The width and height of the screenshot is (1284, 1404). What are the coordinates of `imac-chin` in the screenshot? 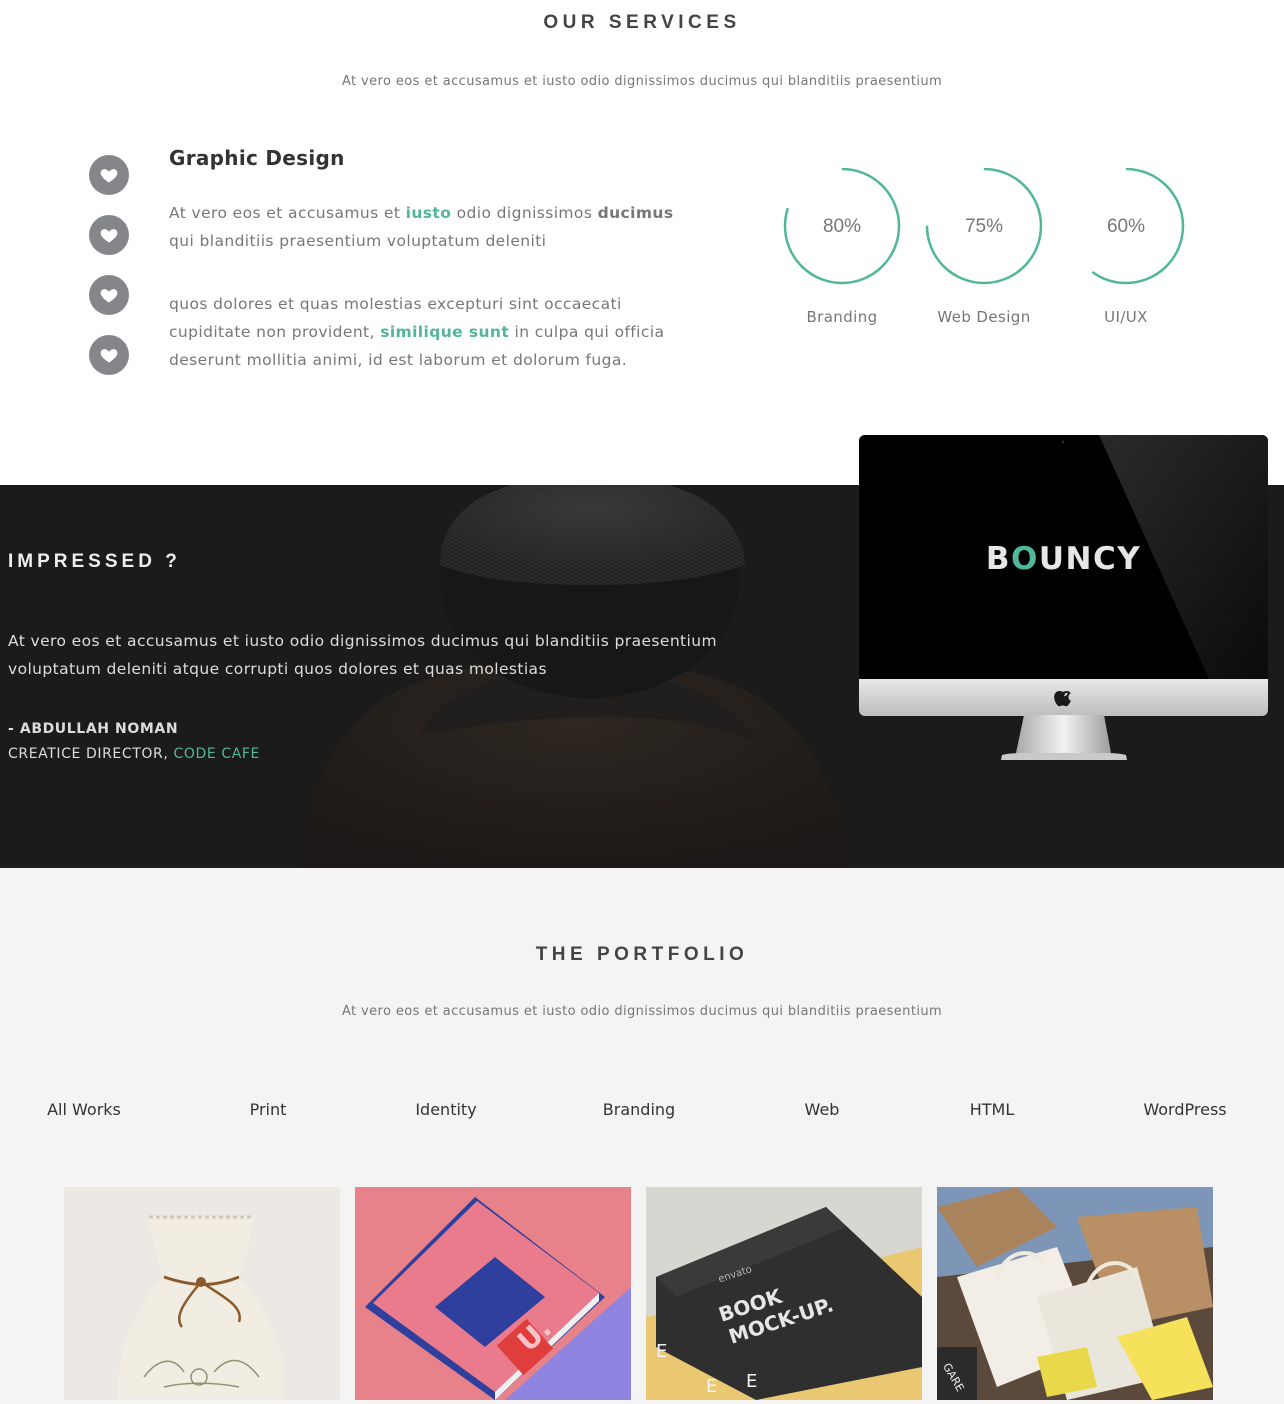 It's located at (1063, 697).